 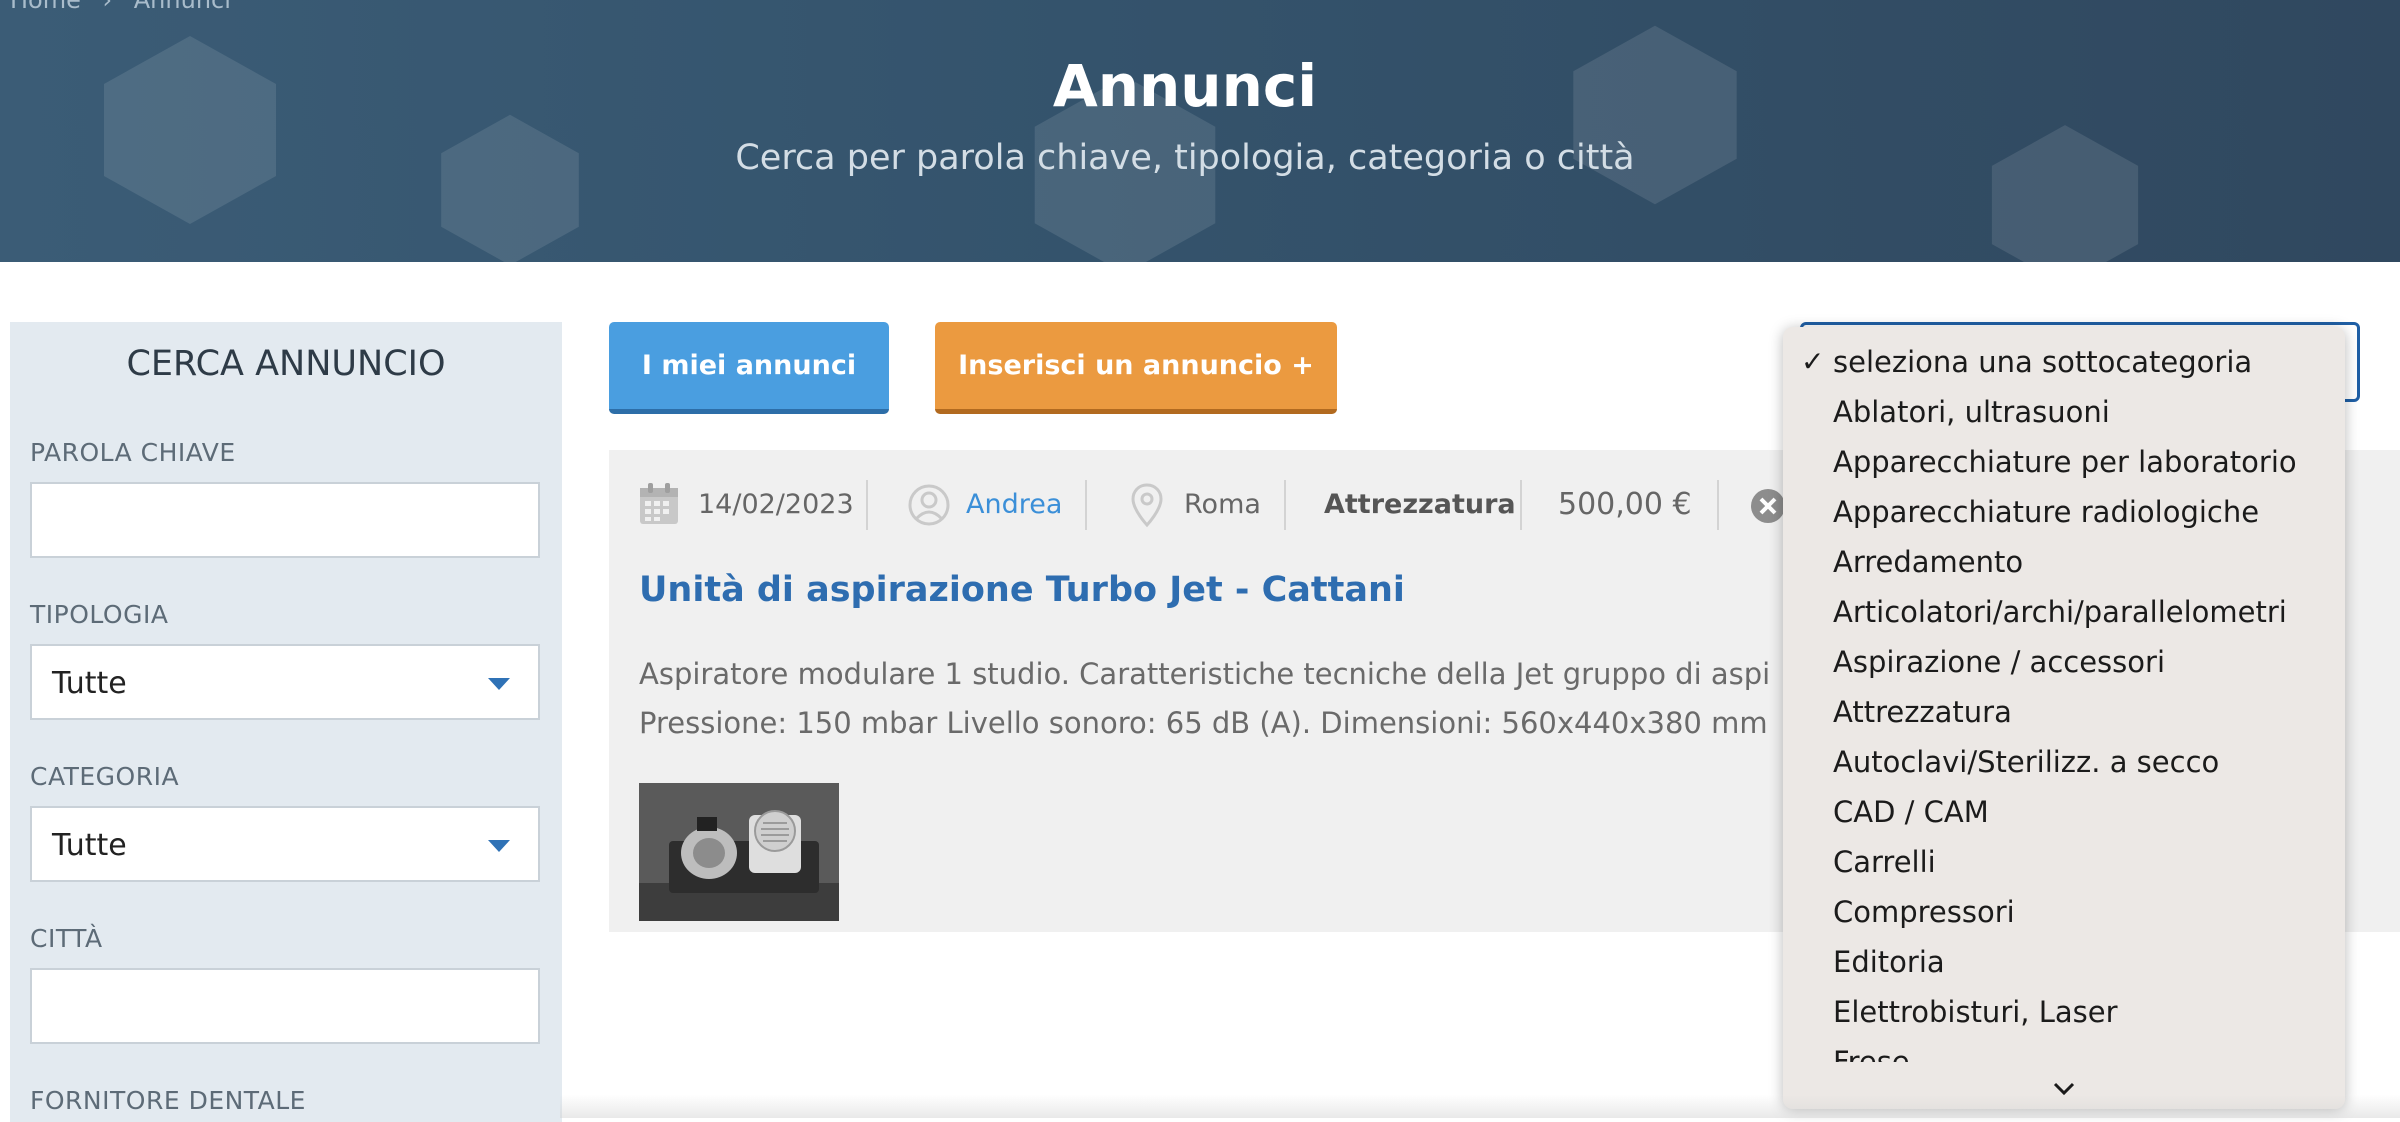 I want to click on breadcrumb: Home › Annunci, so click(x=127, y=7).